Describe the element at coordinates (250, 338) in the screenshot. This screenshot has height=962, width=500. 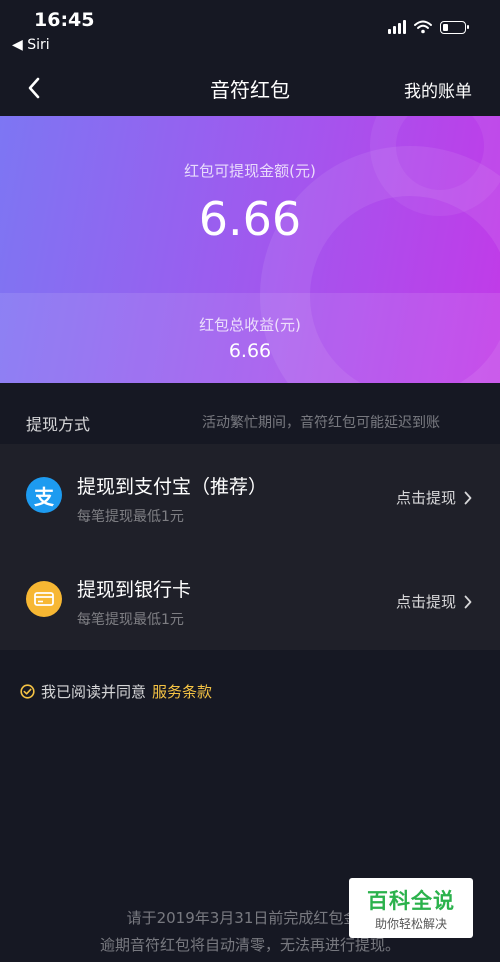
I see `total-earnings-panel` at that location.